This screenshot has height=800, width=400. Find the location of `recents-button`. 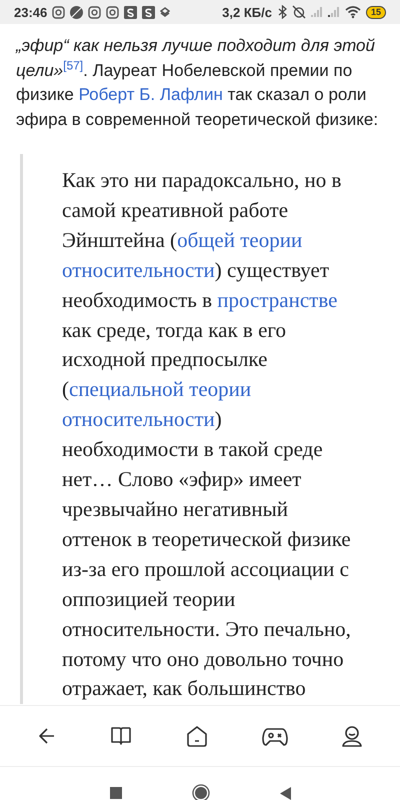

recents-button is located at coordinates (116, 793).